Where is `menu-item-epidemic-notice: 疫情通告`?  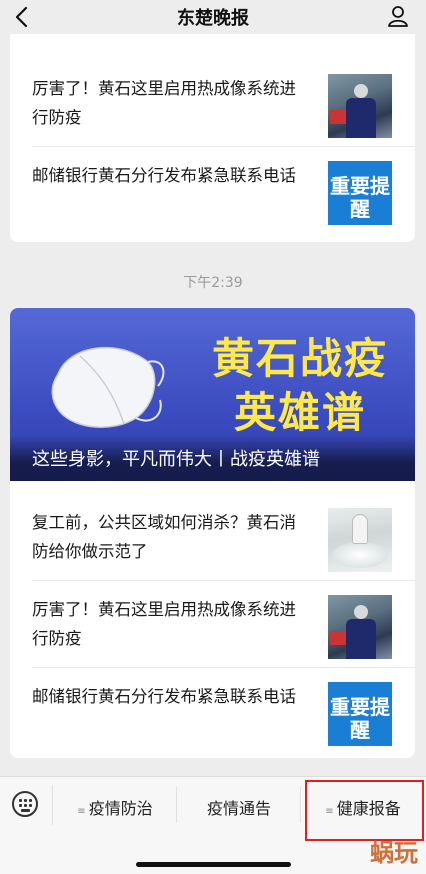
menu-item-epidemic-notice: 疫情通告 is located at coordinates (239, 805).